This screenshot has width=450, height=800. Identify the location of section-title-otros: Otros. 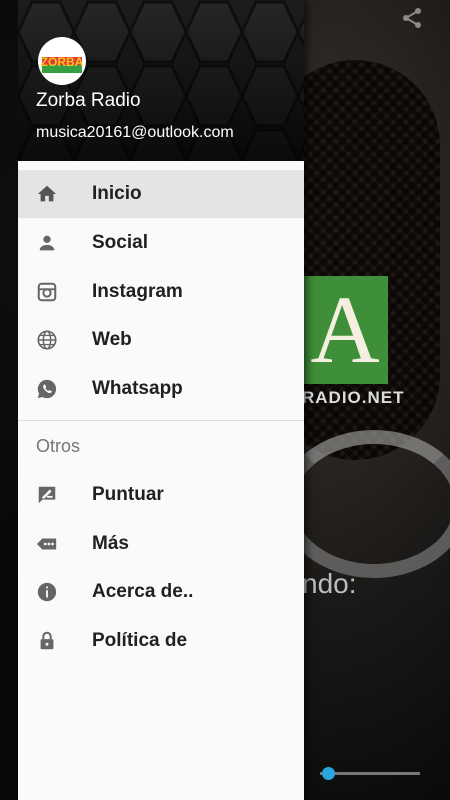
(58, 446).